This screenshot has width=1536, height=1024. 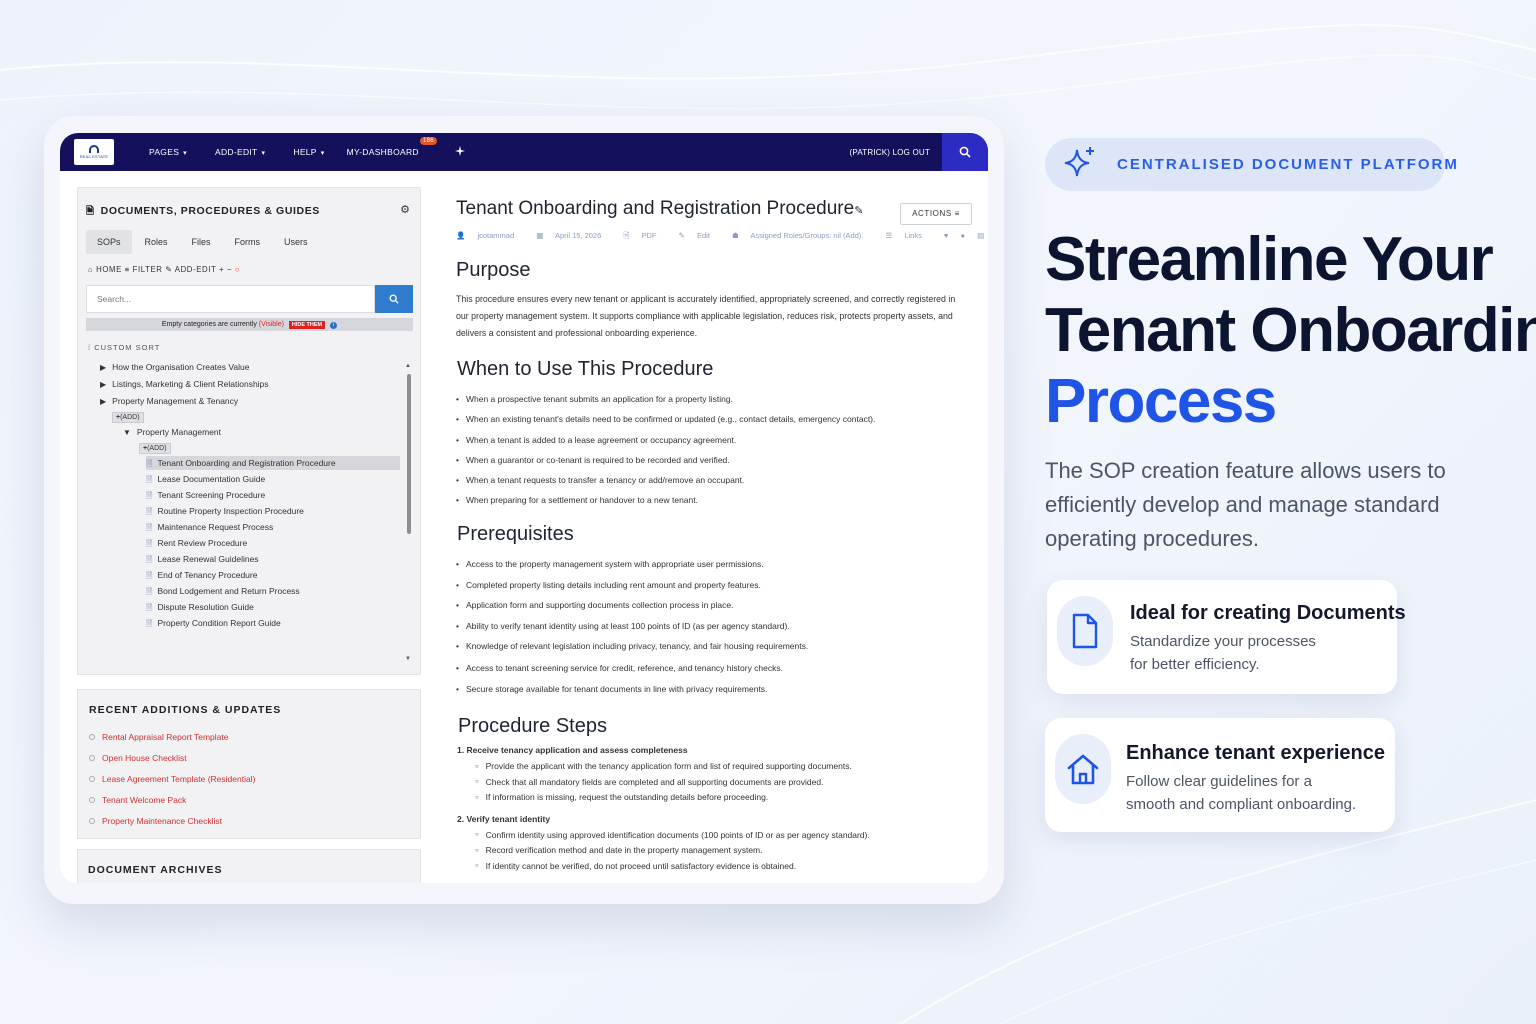 What do you see at coordinates (205, 495) in the screenshot?
I see `tree-document: 🗎 Tenant Screening Procedure` at bounding box center [205, 495].